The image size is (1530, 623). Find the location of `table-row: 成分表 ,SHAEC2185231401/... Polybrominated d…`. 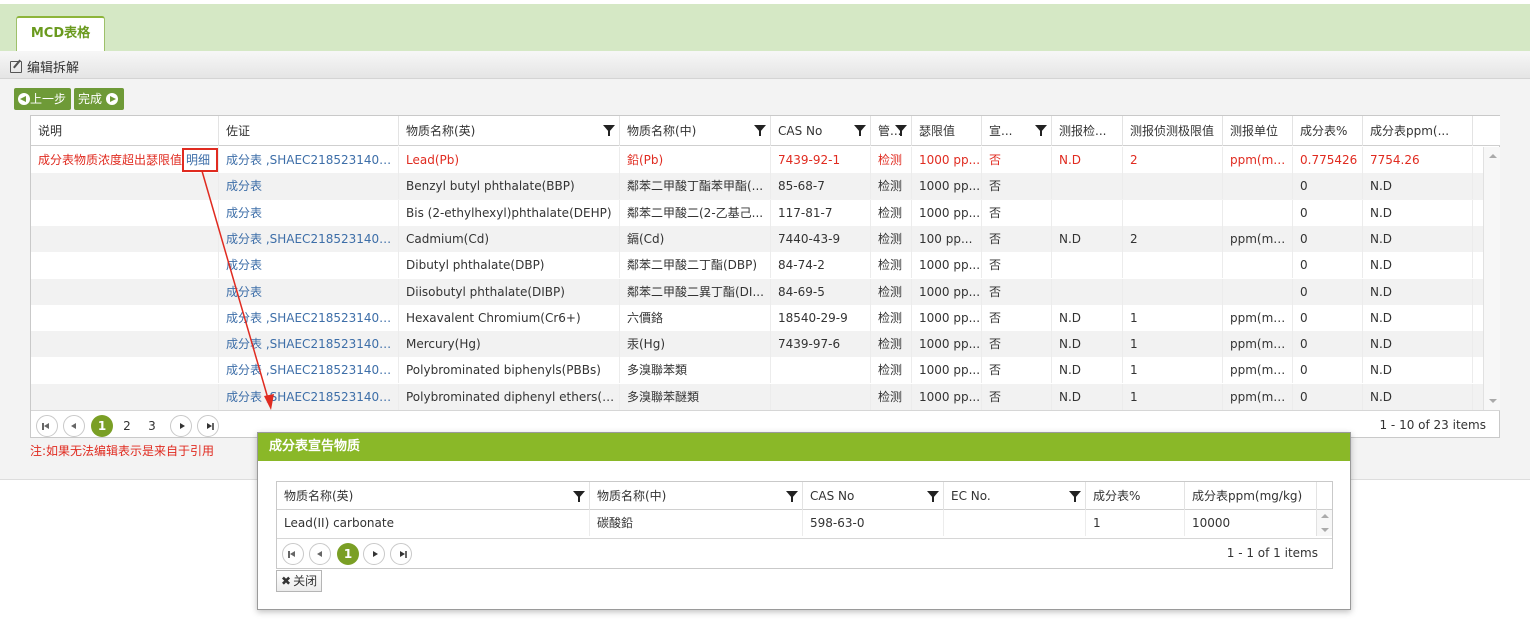

table-row: 成分表 ,SHAEC2185231401/... Polybrominated d… is located at coordinates (757, 396).